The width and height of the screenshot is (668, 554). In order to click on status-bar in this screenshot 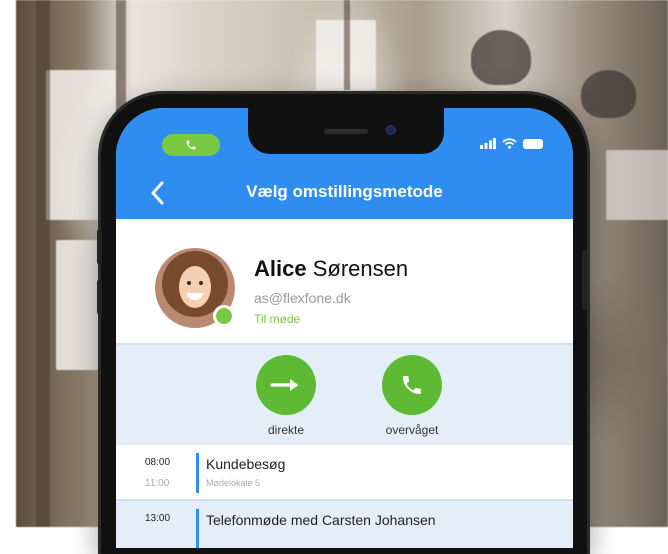, I will do `click(511, 143)`.